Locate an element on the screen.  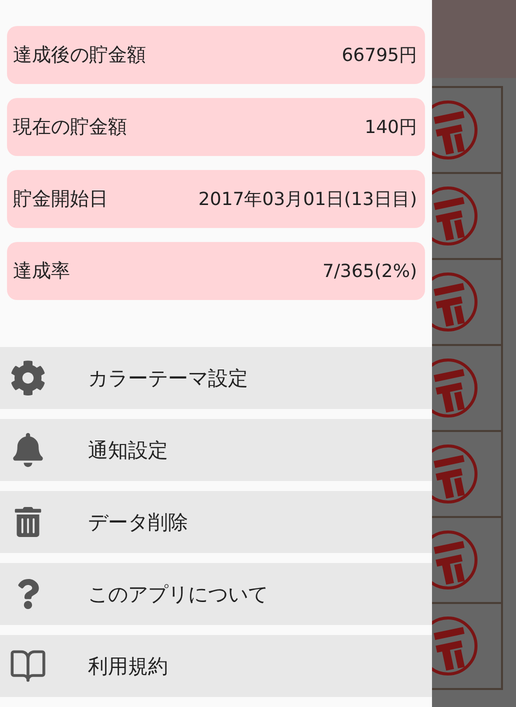
menu-item: 通知設定 is located at coordinates (216, 450).